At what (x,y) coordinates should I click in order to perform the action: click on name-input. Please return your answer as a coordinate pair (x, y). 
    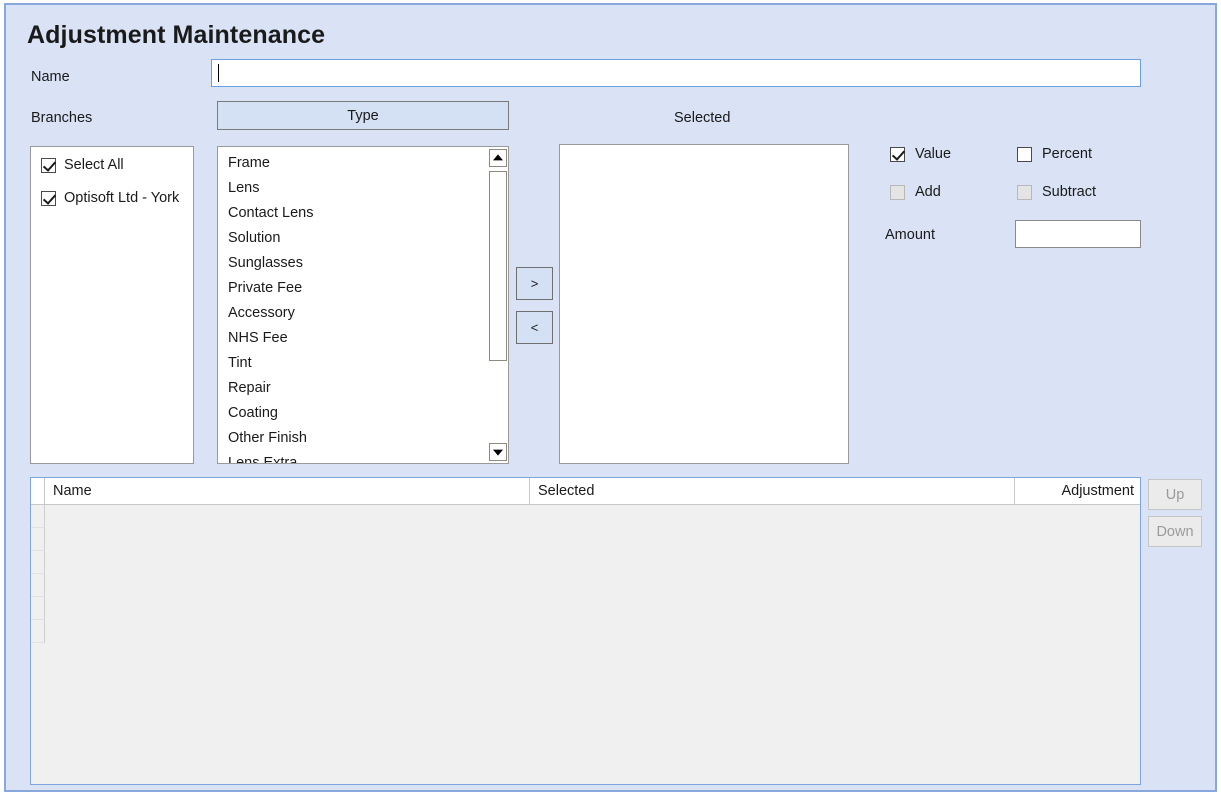
    Looking at the image, I should click on (676, 73).